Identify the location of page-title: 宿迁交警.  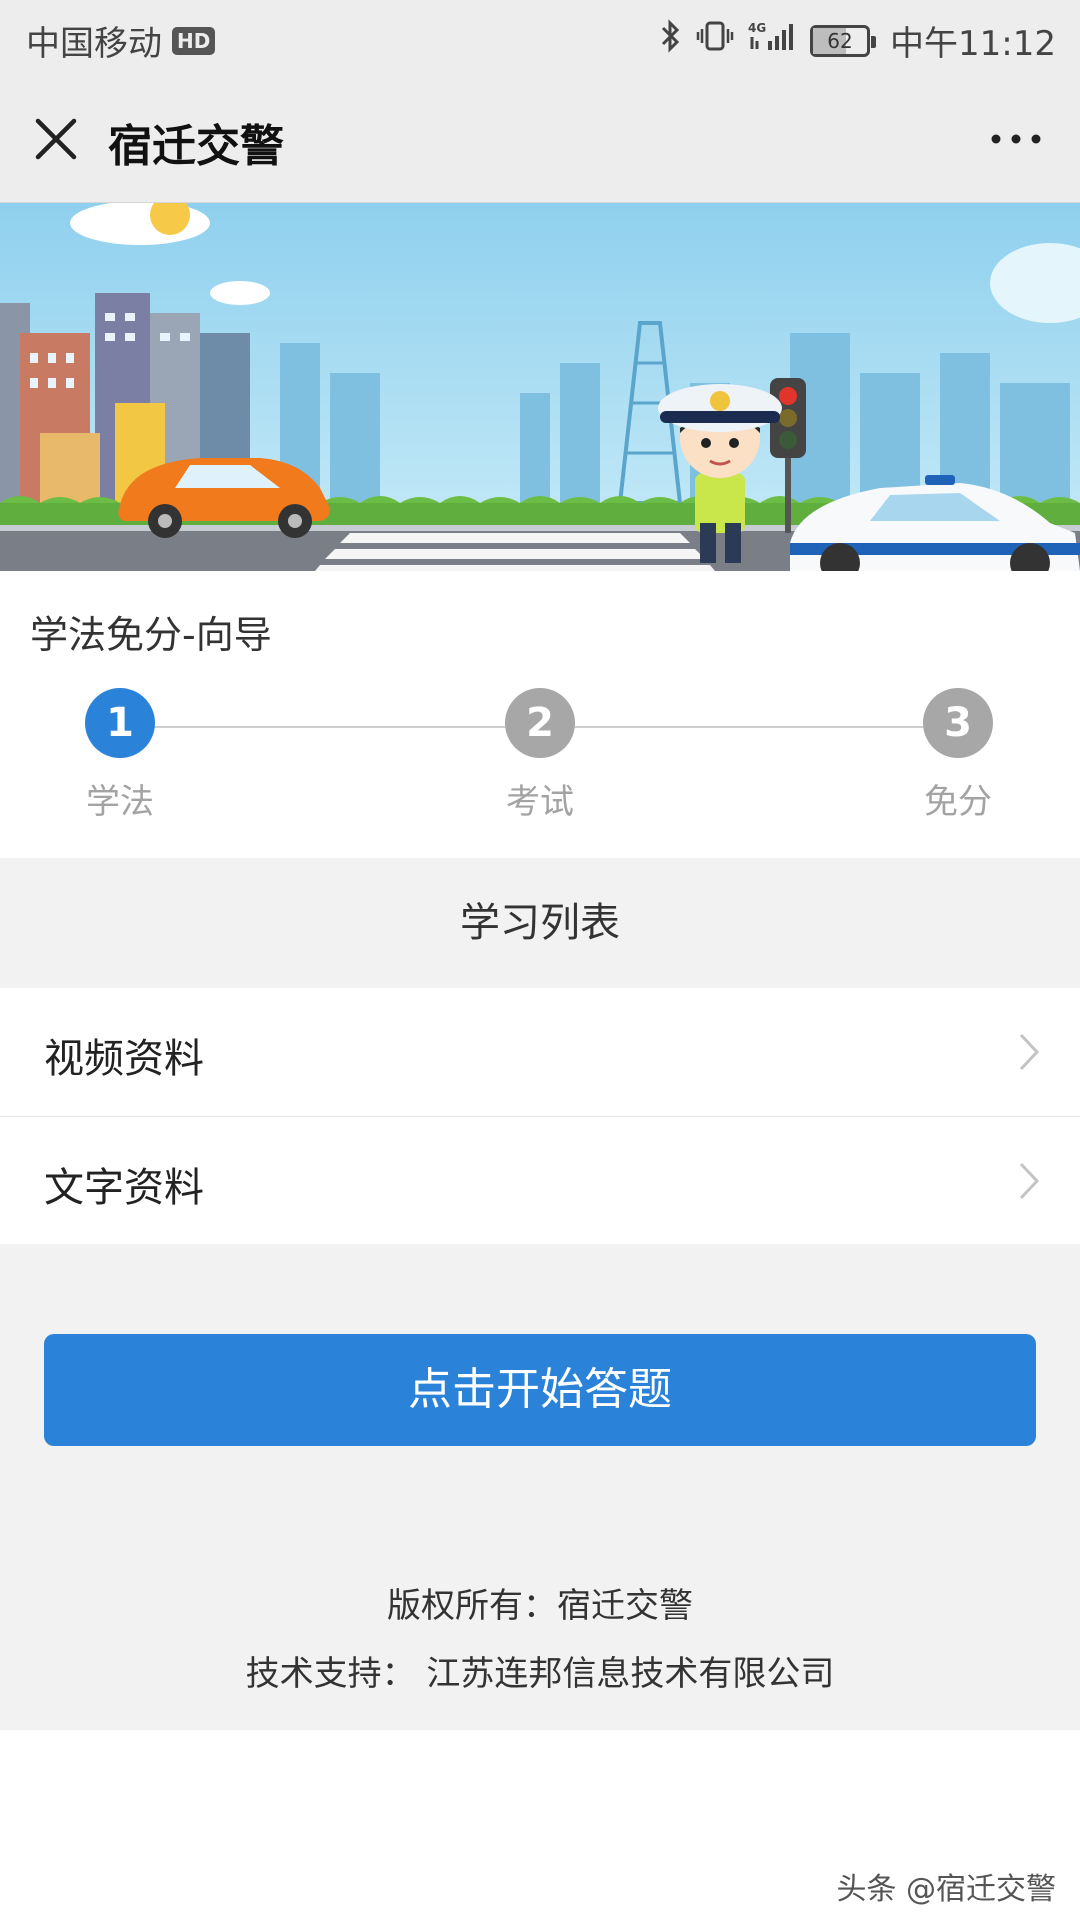
(196, 146).